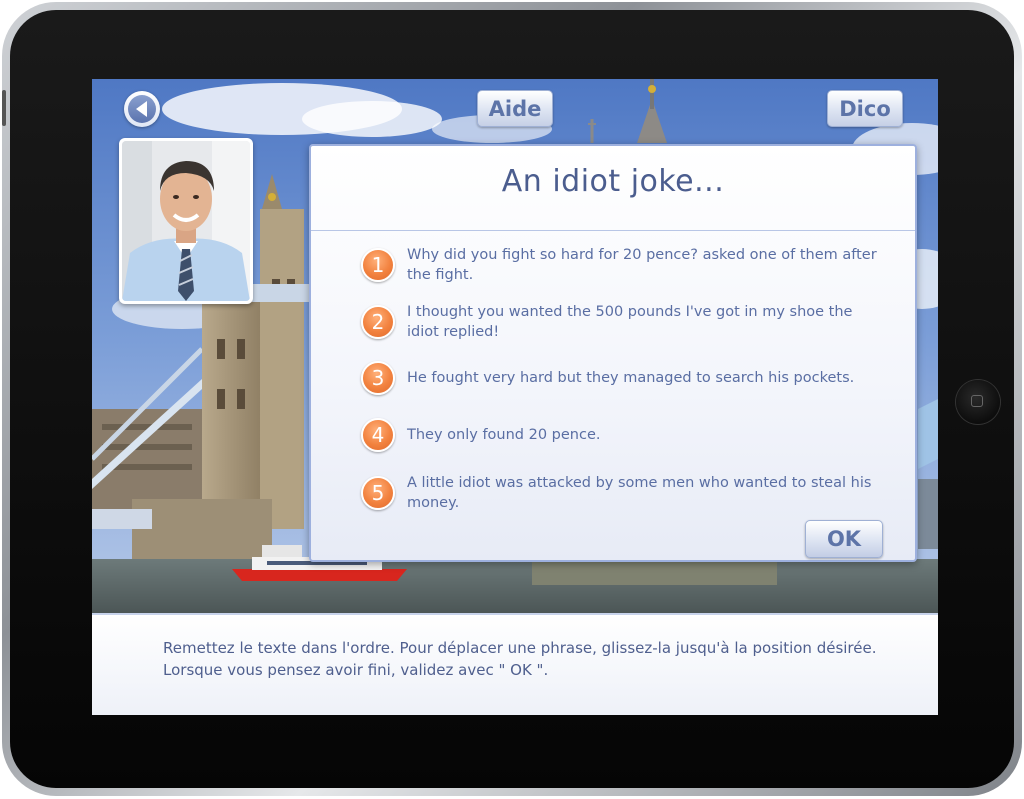  What do you see at coordinates (504, 435) in the screenshot?
I see `sentence-text-4: They only found 20 pence.` at bounding box center [504, 435].